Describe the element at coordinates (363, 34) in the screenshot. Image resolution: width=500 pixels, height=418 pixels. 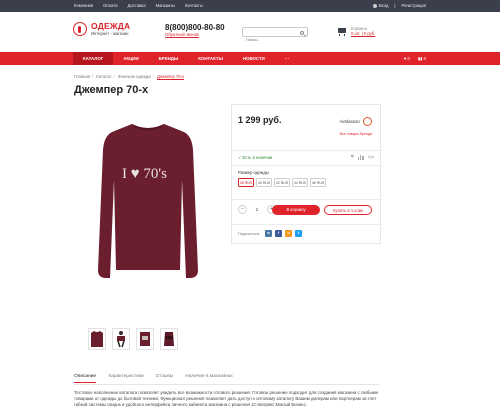
I see `cart-summary: 0 шт. | 0 руб.` at that location.